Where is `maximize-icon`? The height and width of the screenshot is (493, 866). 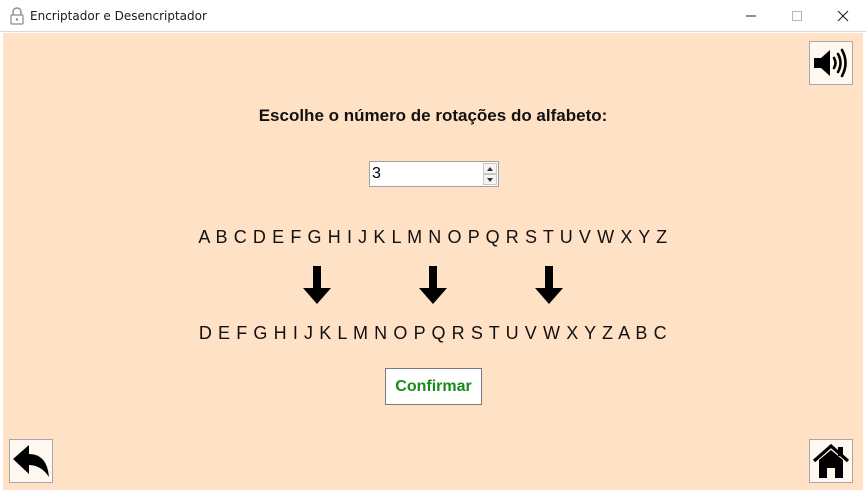 maximize-icon is located at coordinates (797, 16).